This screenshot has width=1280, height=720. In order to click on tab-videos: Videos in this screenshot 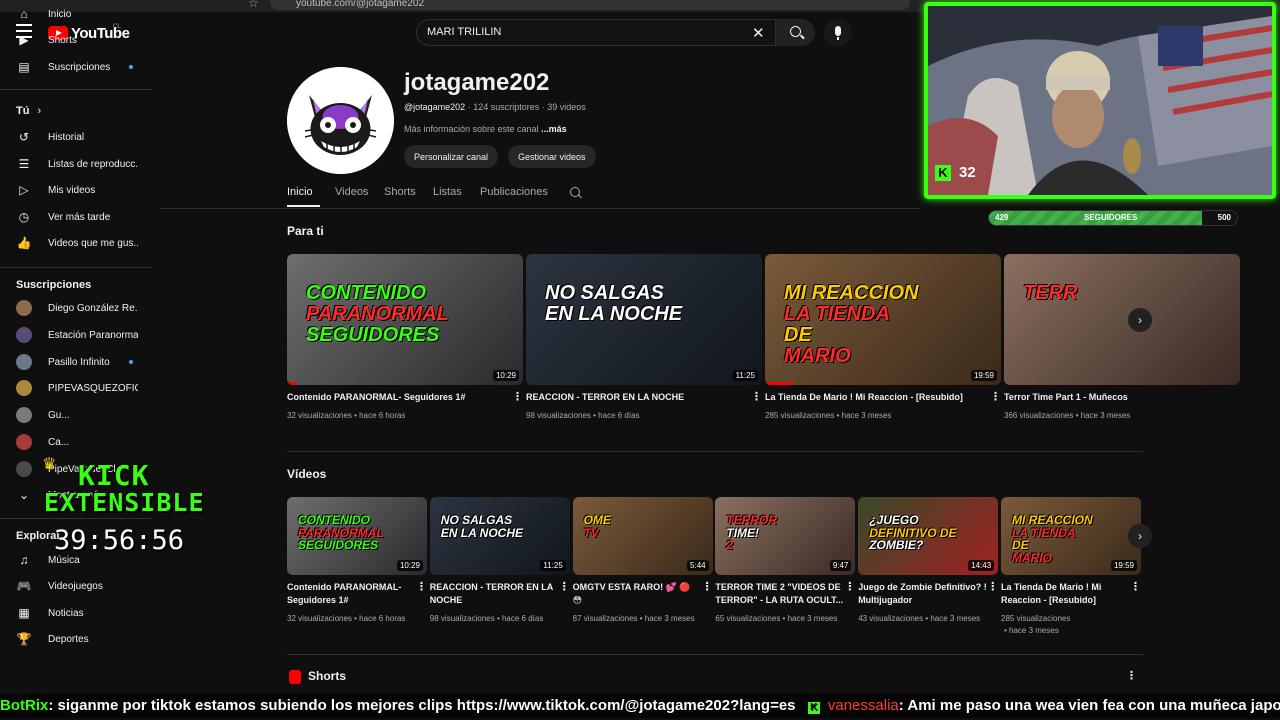, I will do `click(351, 192)`.